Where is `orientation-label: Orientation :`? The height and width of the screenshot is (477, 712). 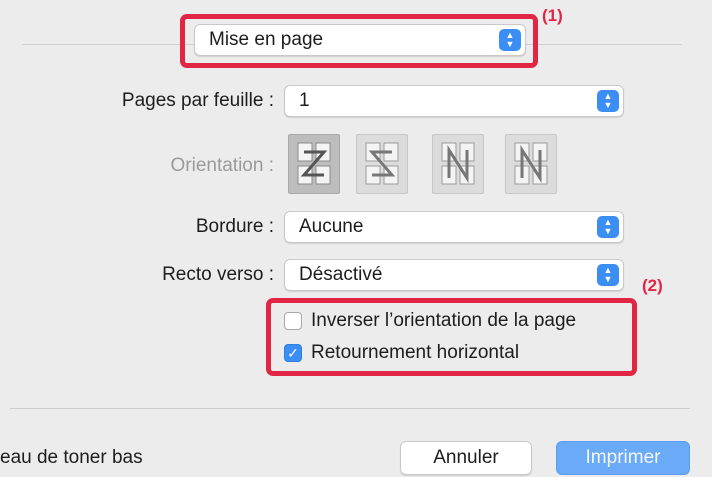
orientation-label: Orientation : is located at coordinates (222, 165).